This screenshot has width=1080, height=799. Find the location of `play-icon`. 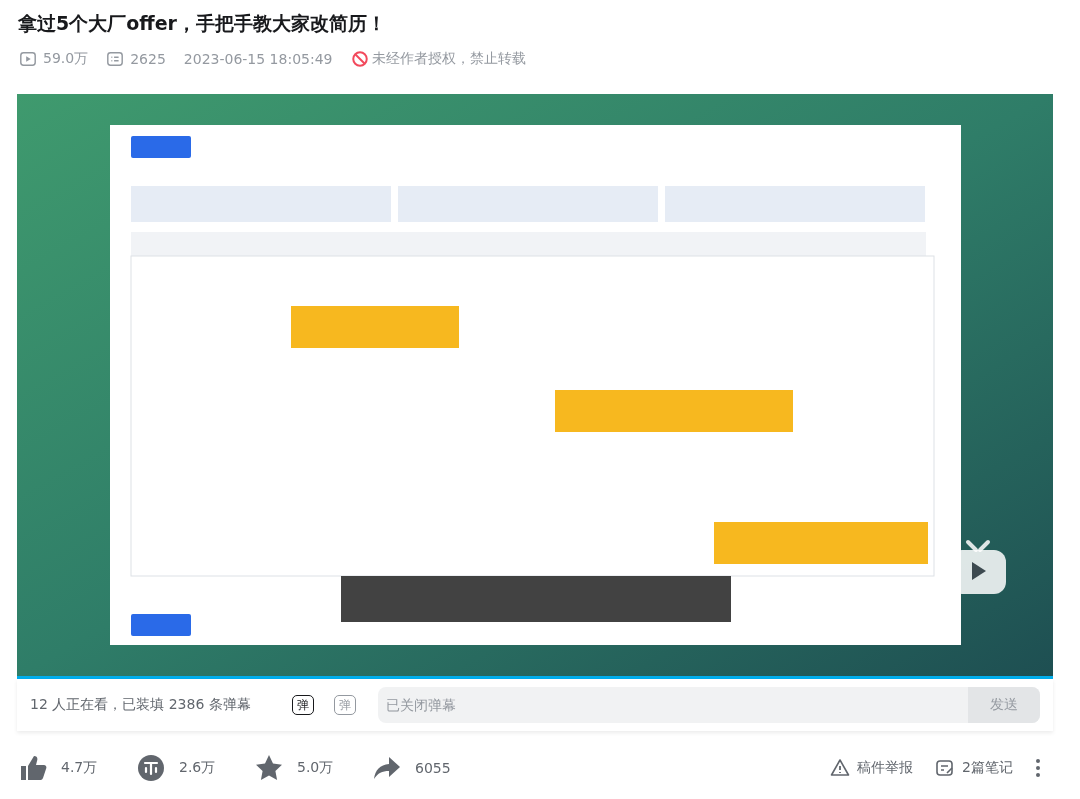

play-icon is located at coordinates (28, 59).